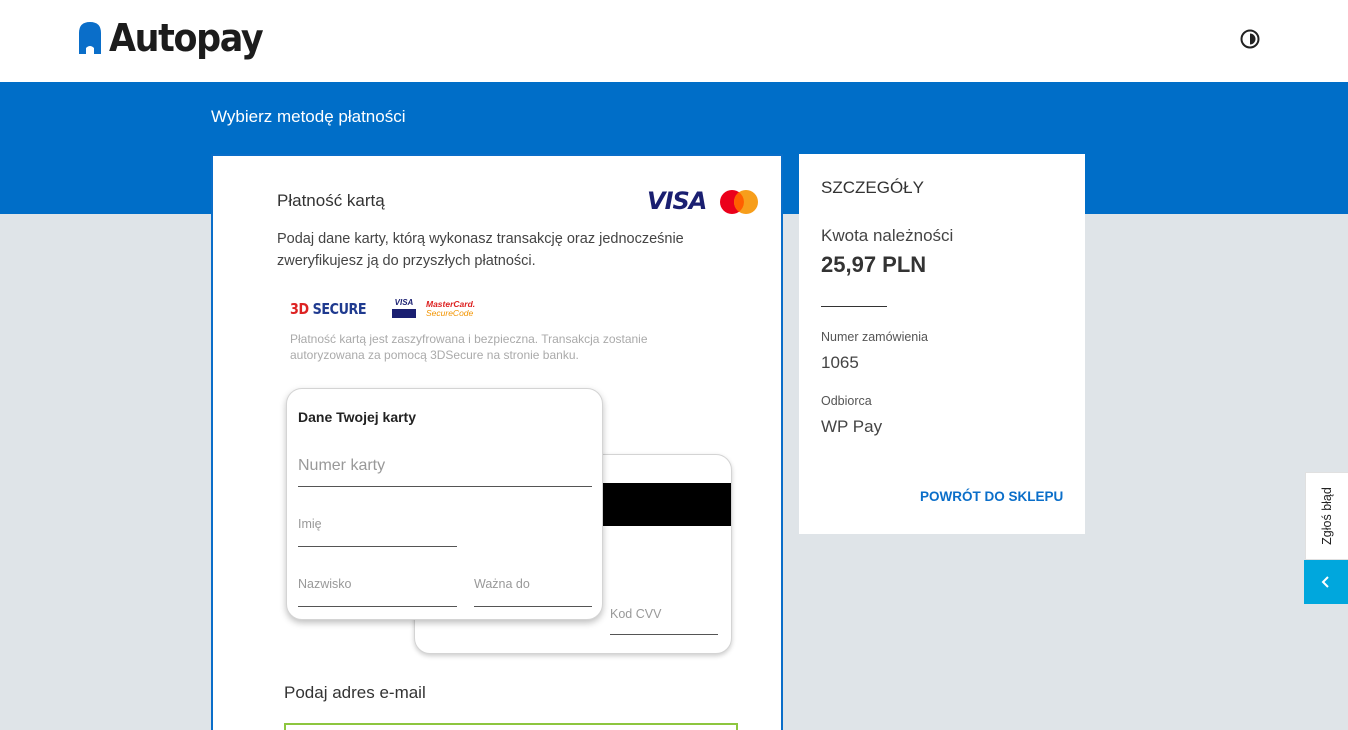  I want to click on divider, so click(854, 306).